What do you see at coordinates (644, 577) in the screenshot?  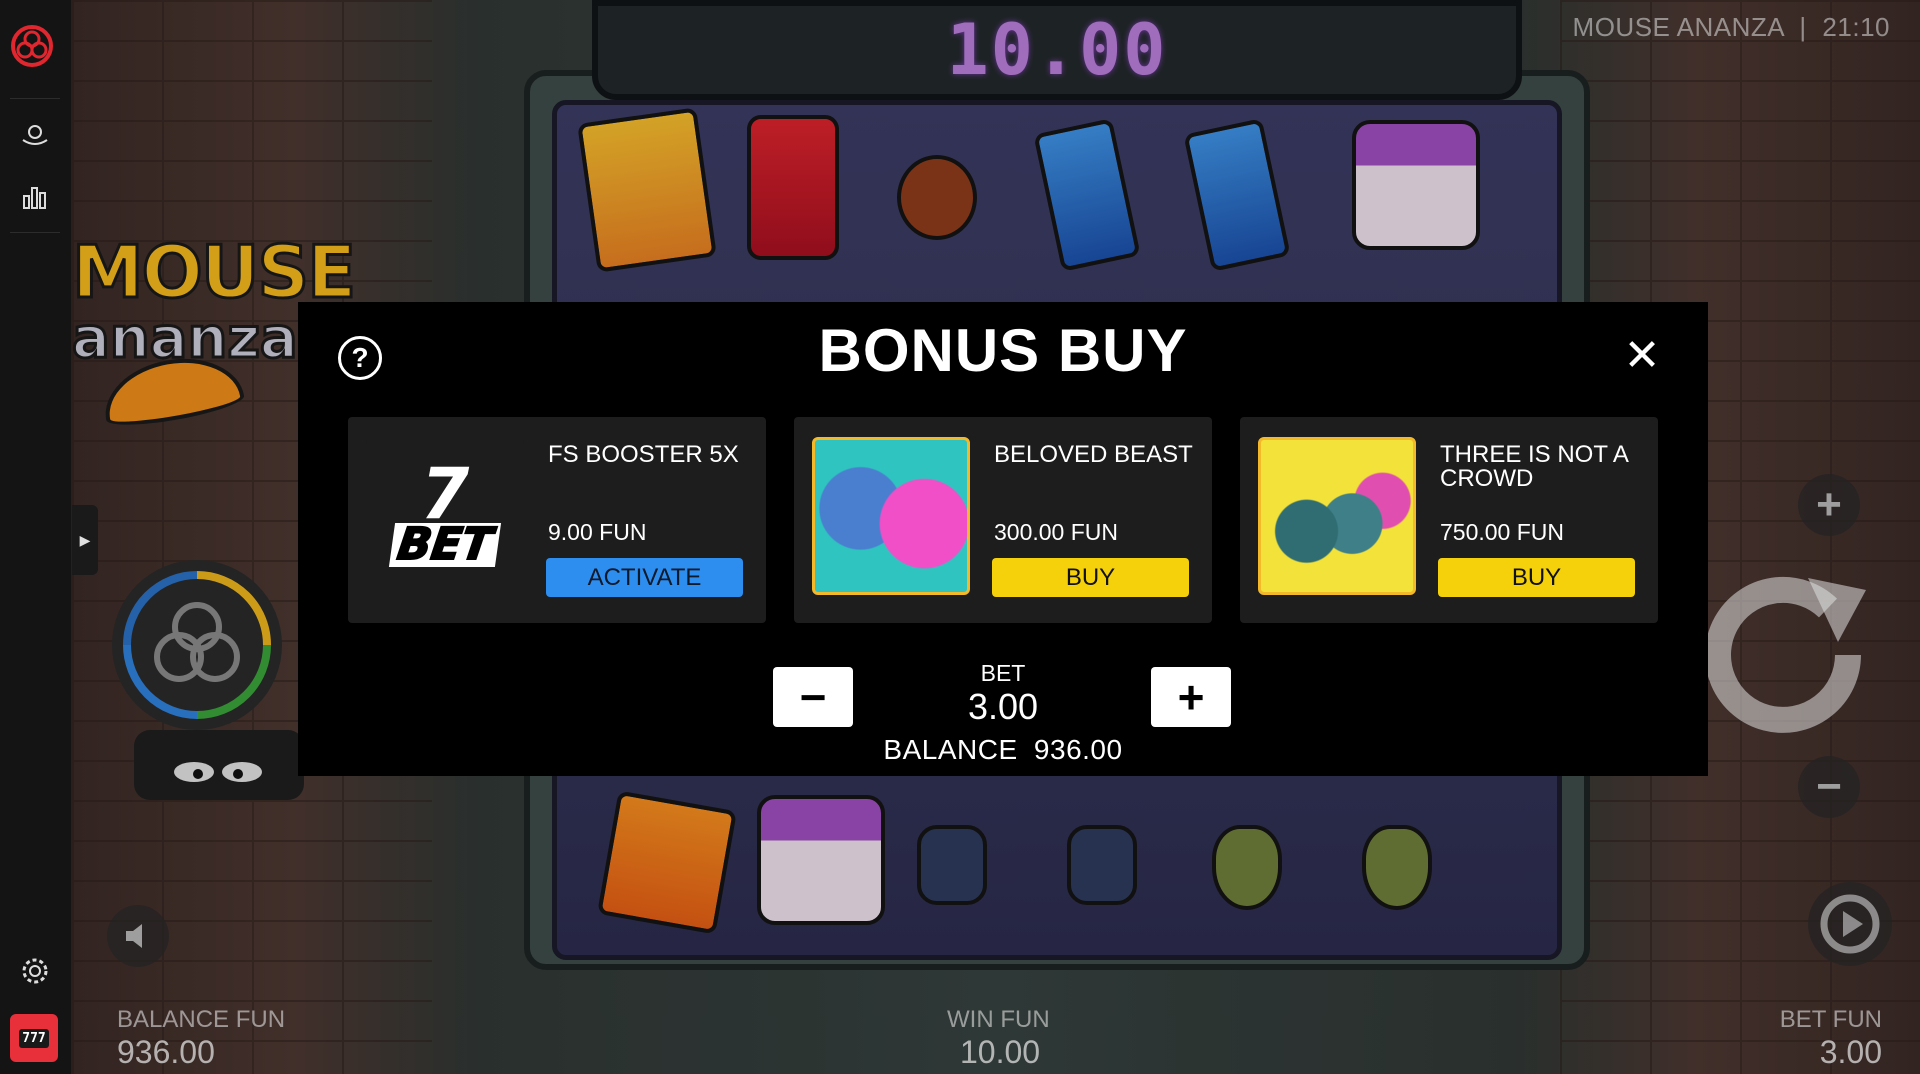 I see `activate-button: ACTIVATE` at bounding box center [644, 577].